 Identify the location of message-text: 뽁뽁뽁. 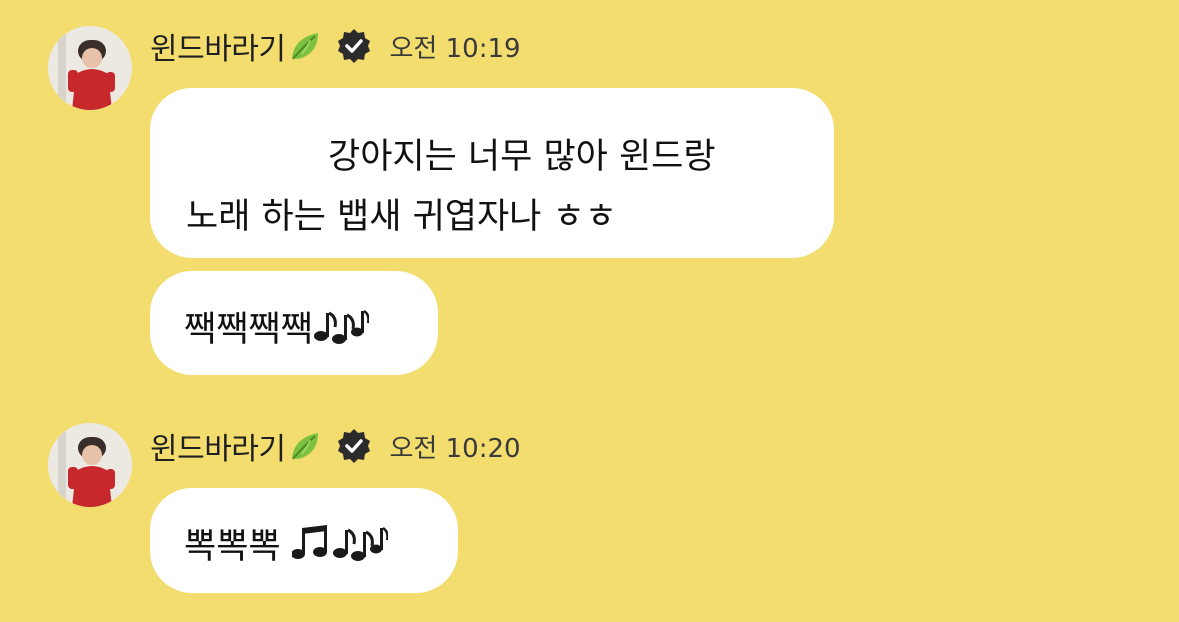
(232, 547).